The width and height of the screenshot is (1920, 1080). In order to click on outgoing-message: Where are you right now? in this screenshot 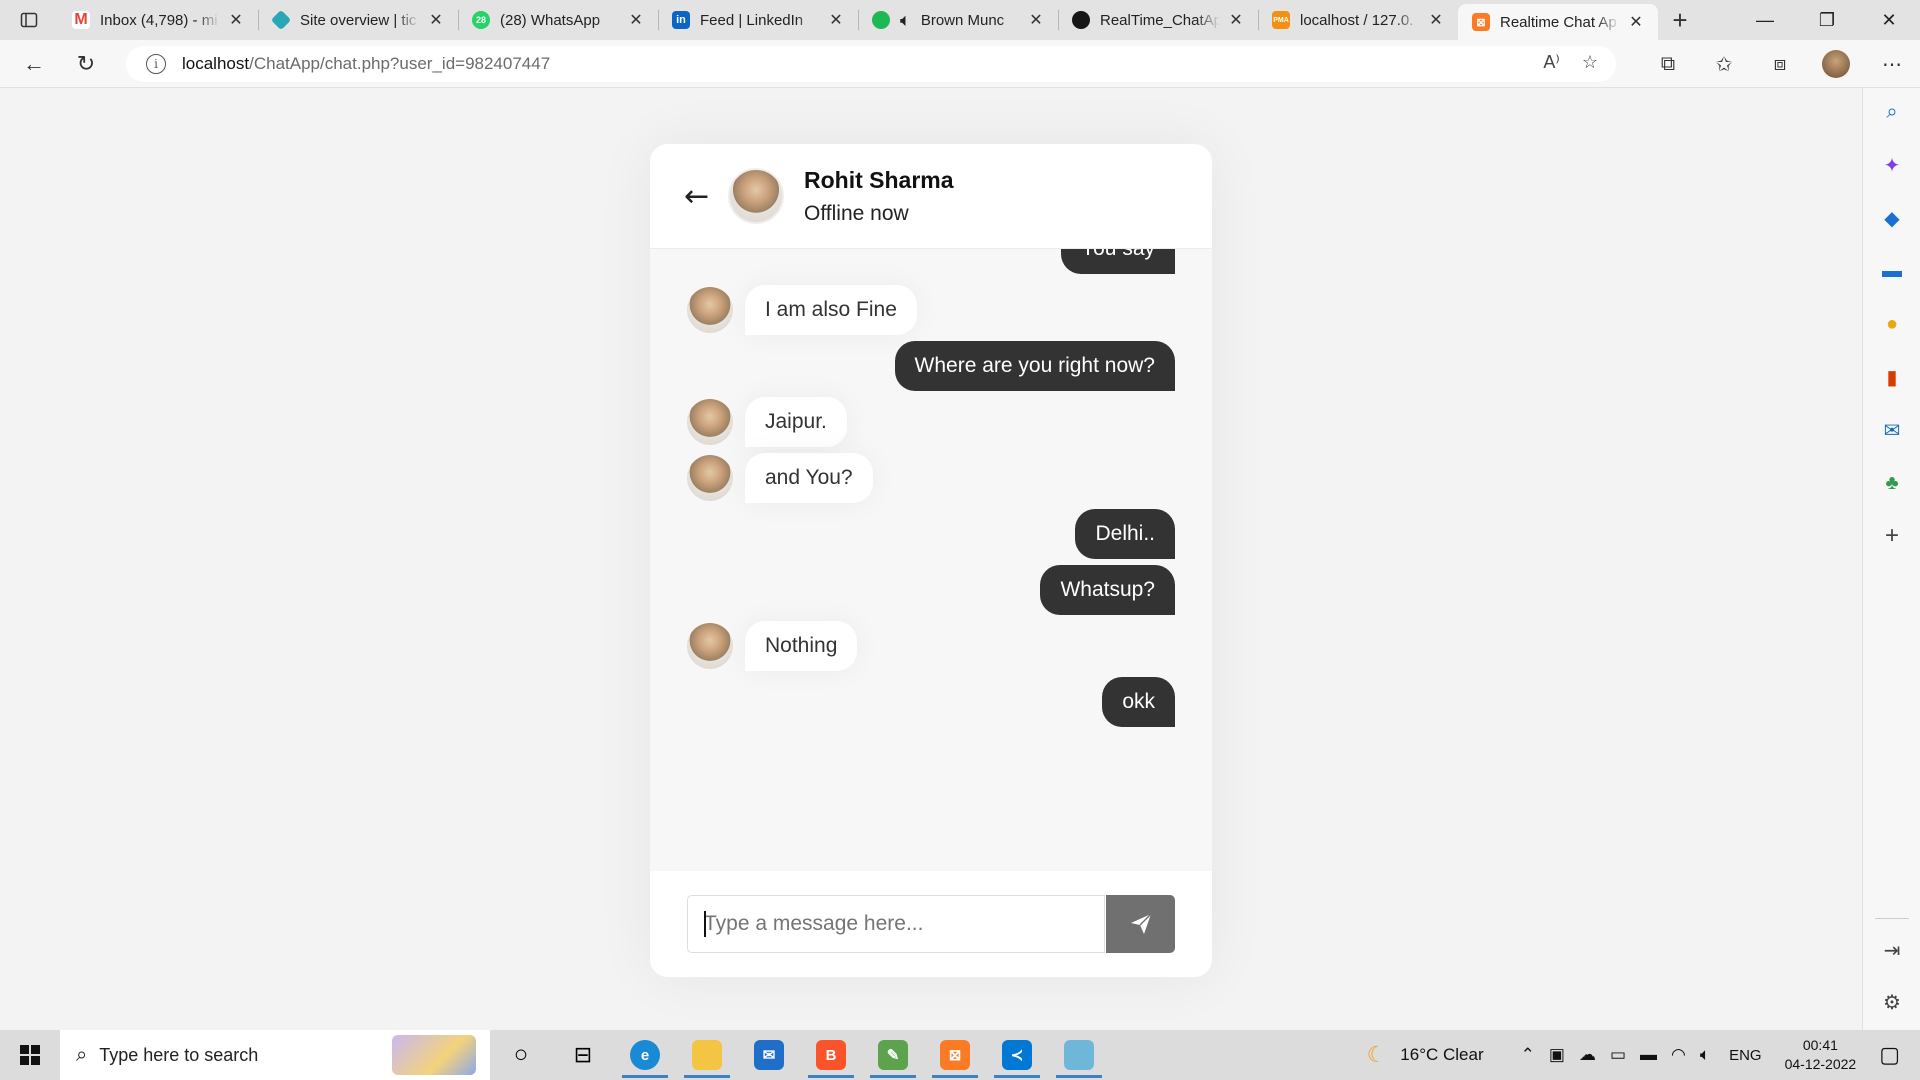, I will do `click(1034, 366)`.